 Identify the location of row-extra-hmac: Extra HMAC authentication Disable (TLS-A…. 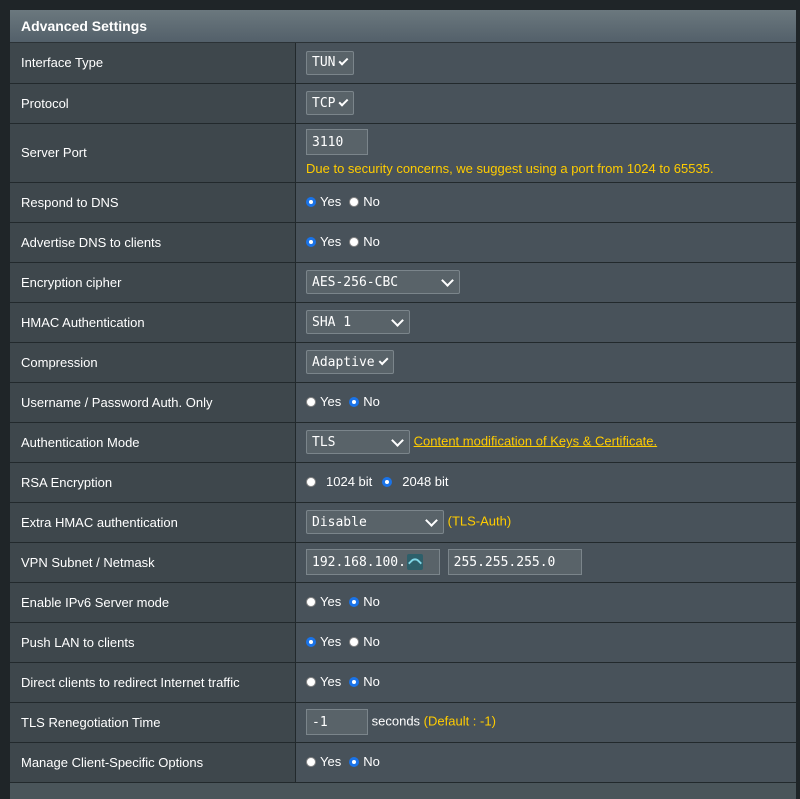
(403, 522).